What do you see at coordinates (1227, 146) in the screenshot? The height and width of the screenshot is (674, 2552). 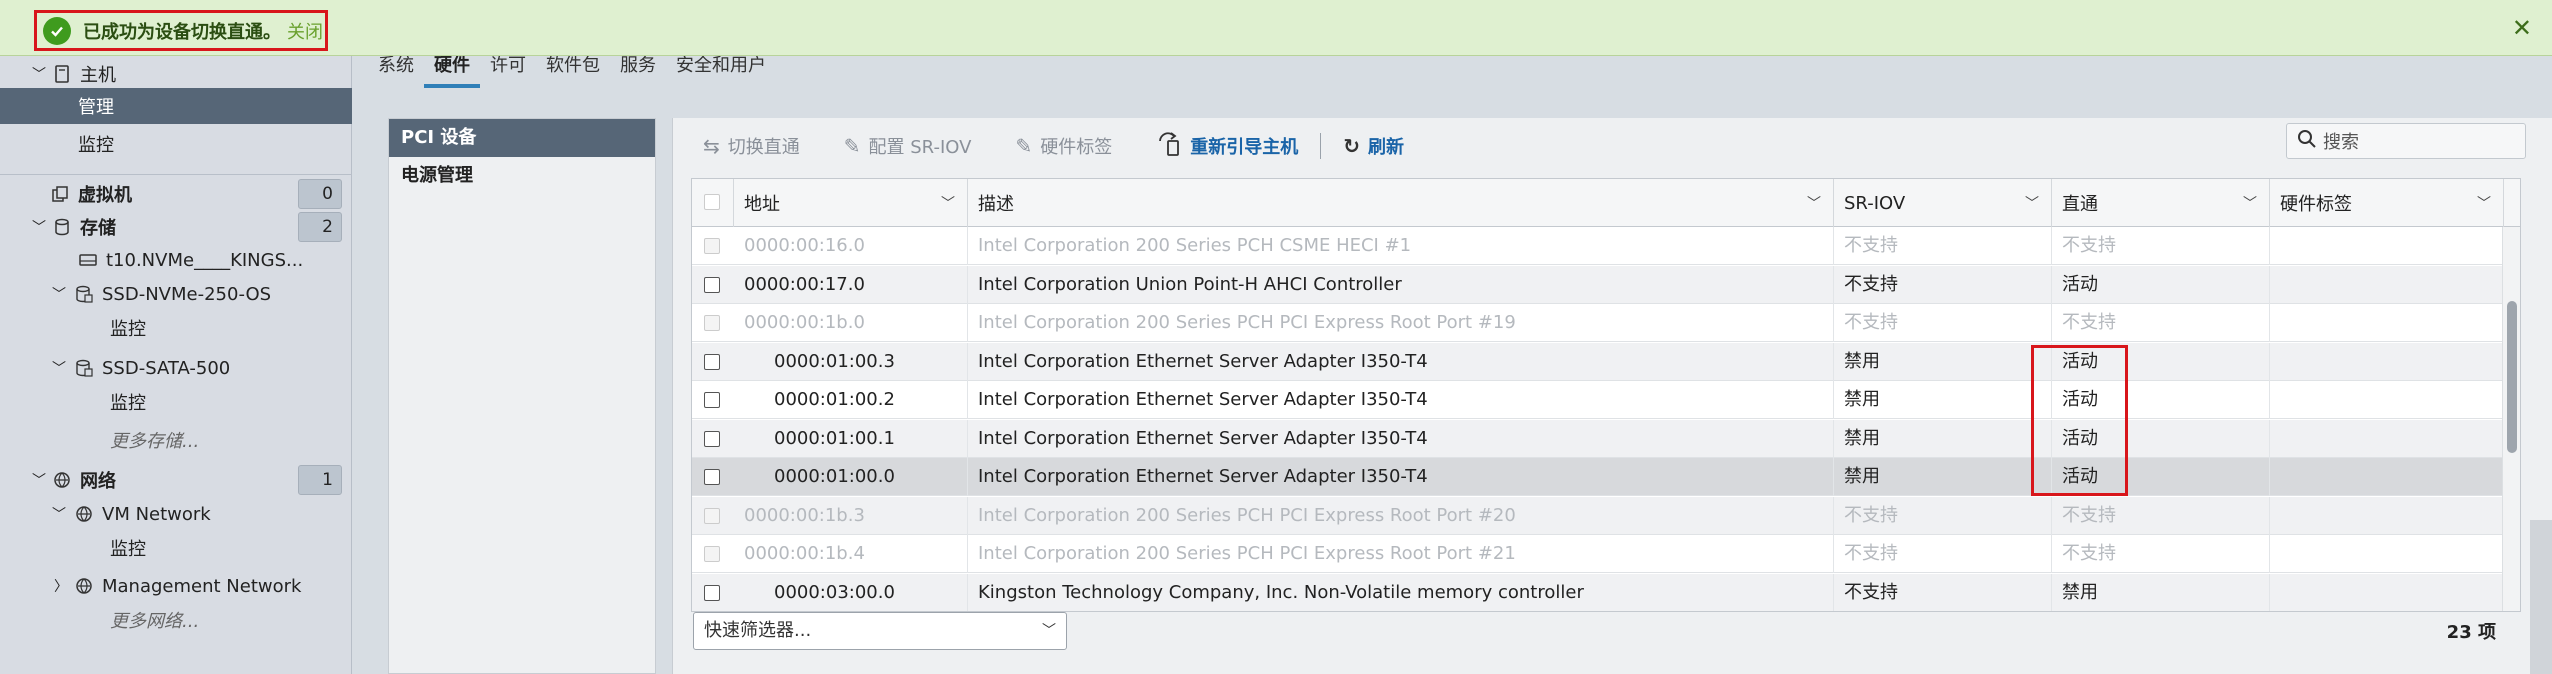 I see `reboot-host-button: 重新引导主机` at bounding box center [1227, 146].